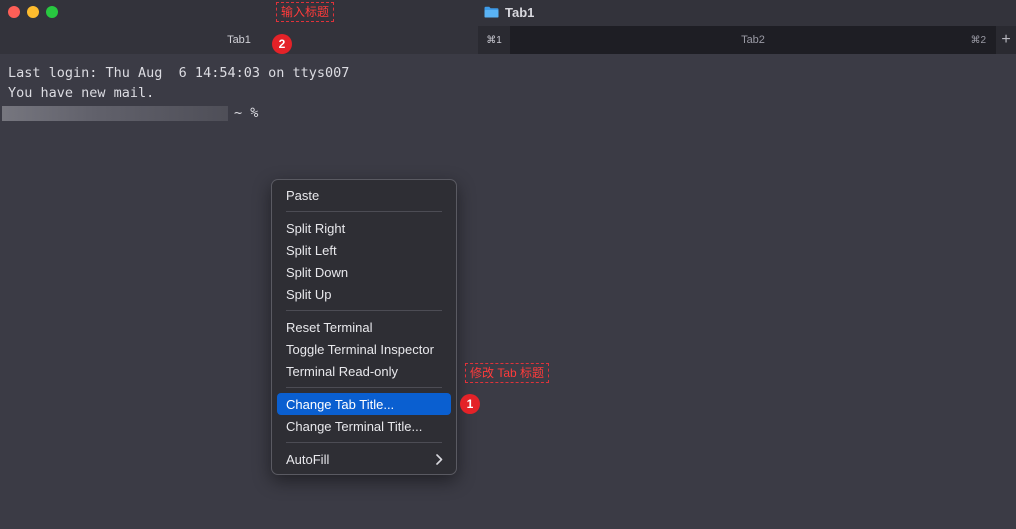 This screenshot has height=529, width=1016. Describe the element at coordinates (305, 12) in the screenshot. I see `annotation-enter-title: 输入标题` at that location.